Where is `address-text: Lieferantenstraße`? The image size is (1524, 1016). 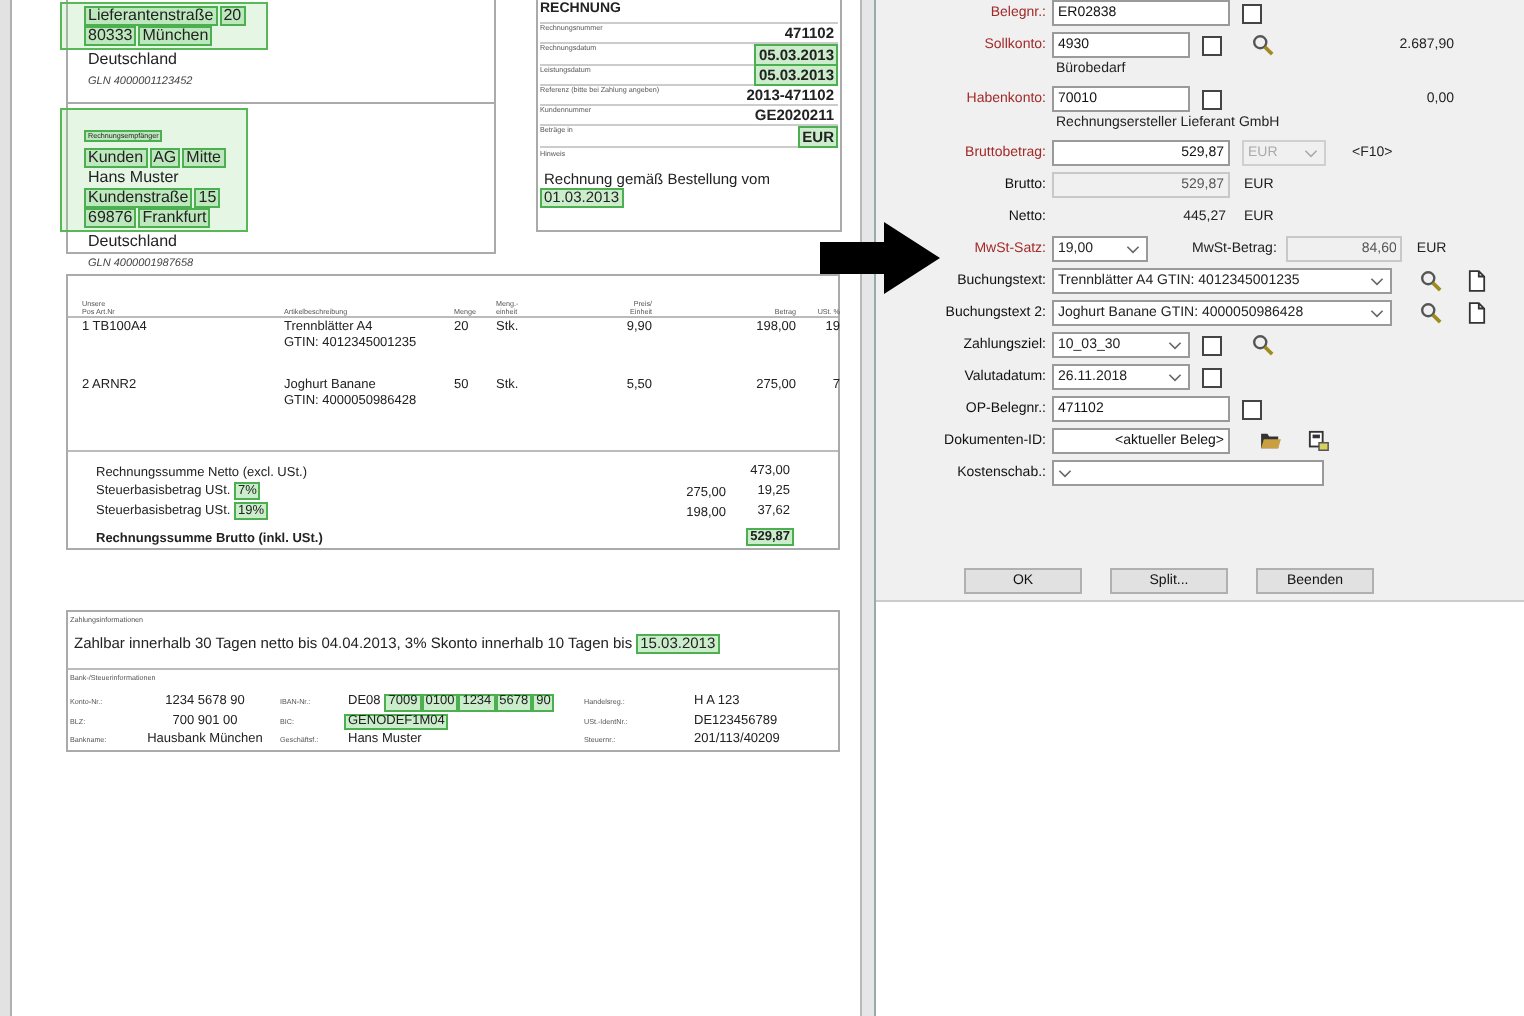
address-text: Lieferantenstraße is located at coordinates (151, 16).